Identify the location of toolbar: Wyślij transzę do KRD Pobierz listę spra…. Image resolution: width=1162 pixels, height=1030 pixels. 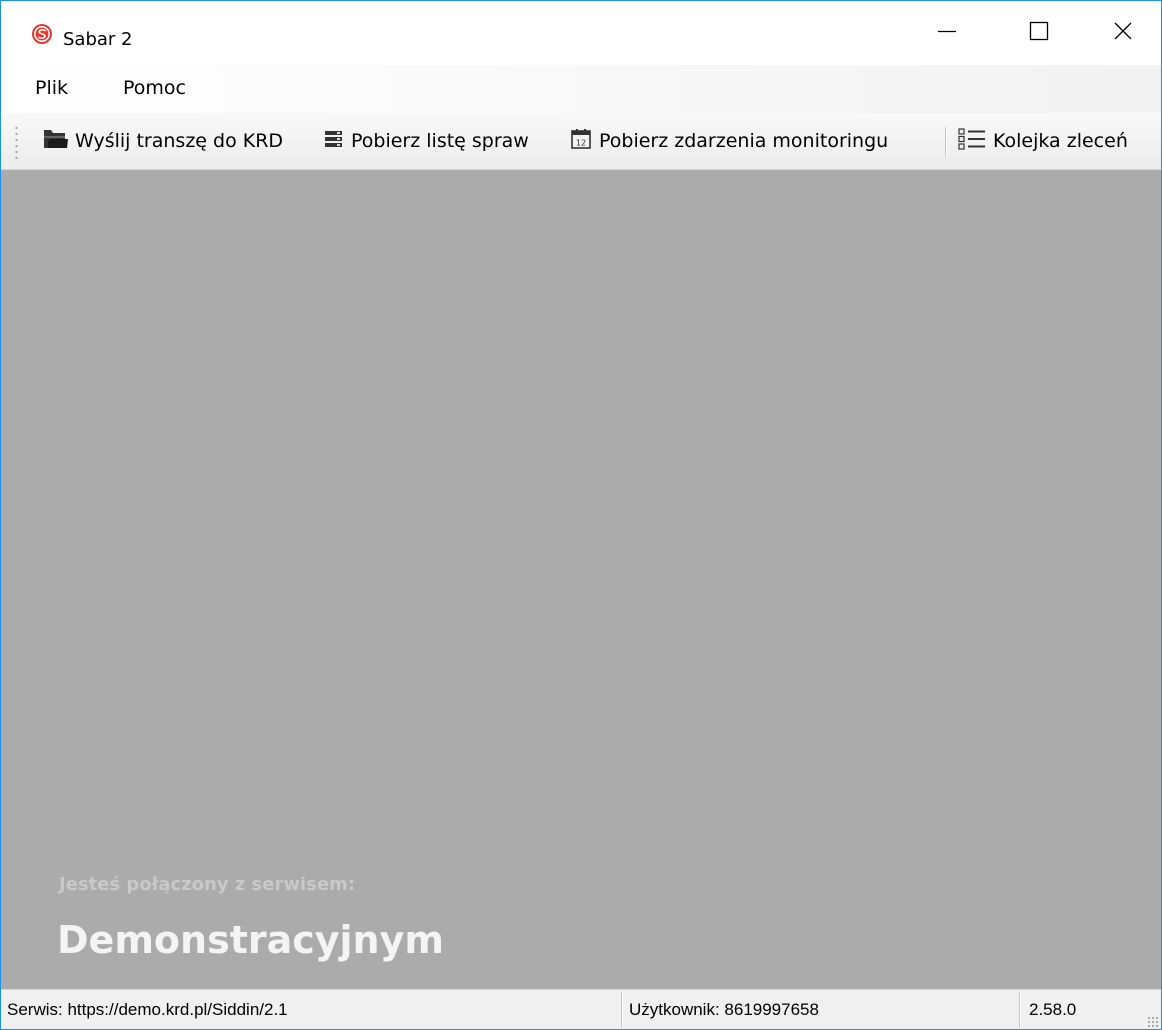
(581, 141).